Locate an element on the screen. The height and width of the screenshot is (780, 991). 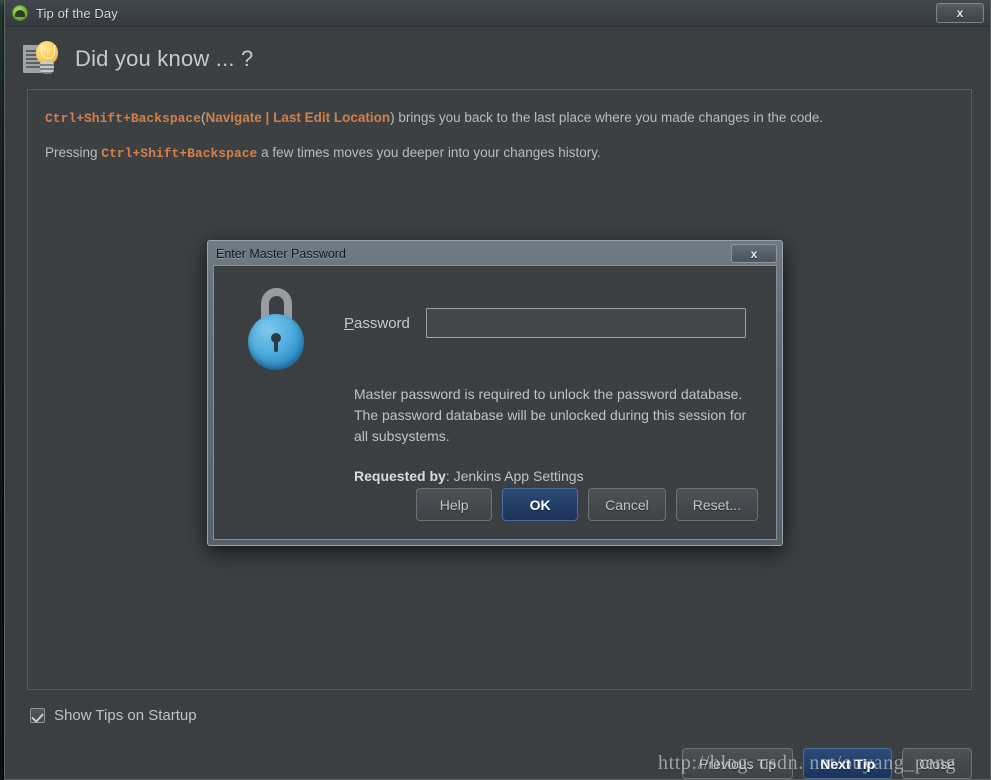
window-close-button: x is located at coordinates (960, 13).